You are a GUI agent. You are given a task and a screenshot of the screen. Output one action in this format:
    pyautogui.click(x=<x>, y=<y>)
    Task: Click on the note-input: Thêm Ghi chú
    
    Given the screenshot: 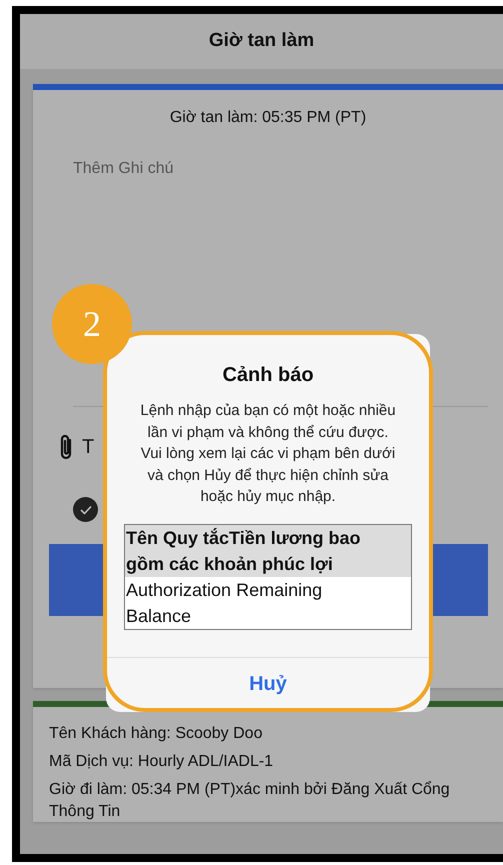 What is the action you would take?
    pyautogui.click(x=280, y=169)
    